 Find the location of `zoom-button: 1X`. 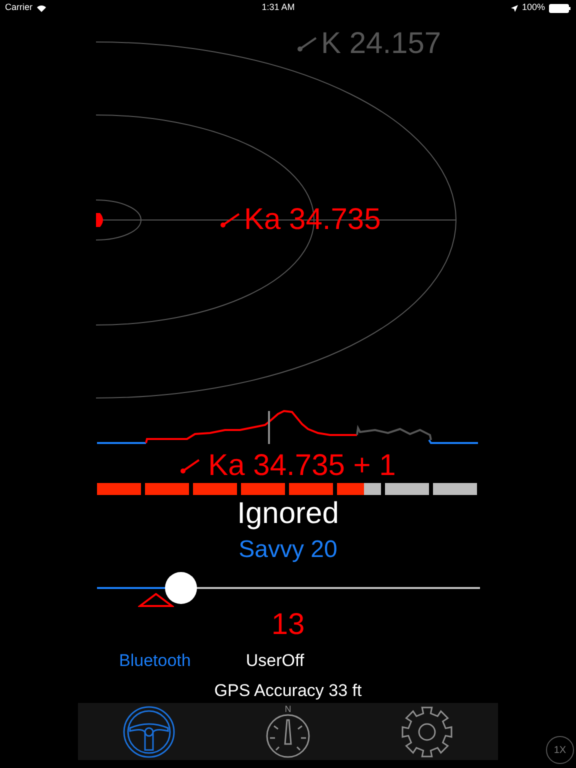

zoom-button: 1X is located at coordinates (560, 750).